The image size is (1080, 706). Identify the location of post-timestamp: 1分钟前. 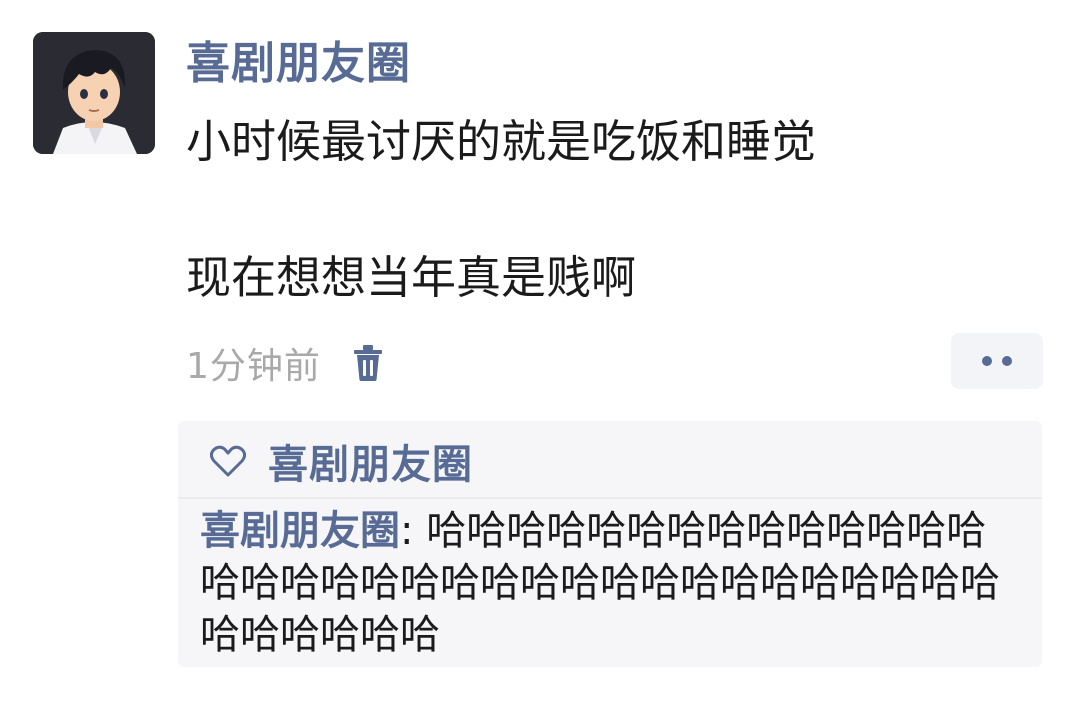
(253, 366).